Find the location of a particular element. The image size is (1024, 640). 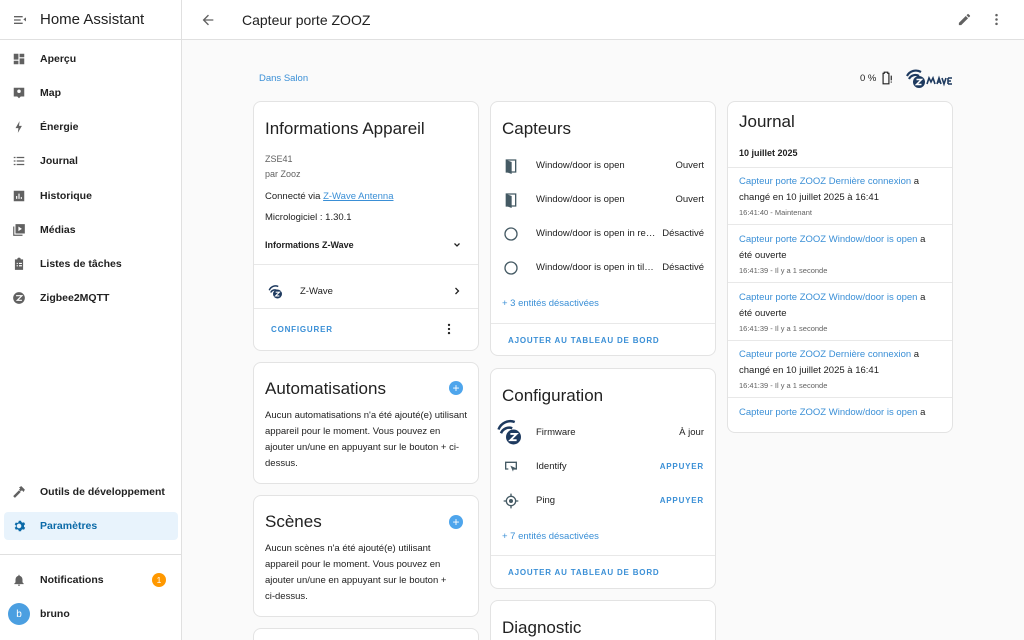

add-automation-button: + is located at coordinates (456, 388).